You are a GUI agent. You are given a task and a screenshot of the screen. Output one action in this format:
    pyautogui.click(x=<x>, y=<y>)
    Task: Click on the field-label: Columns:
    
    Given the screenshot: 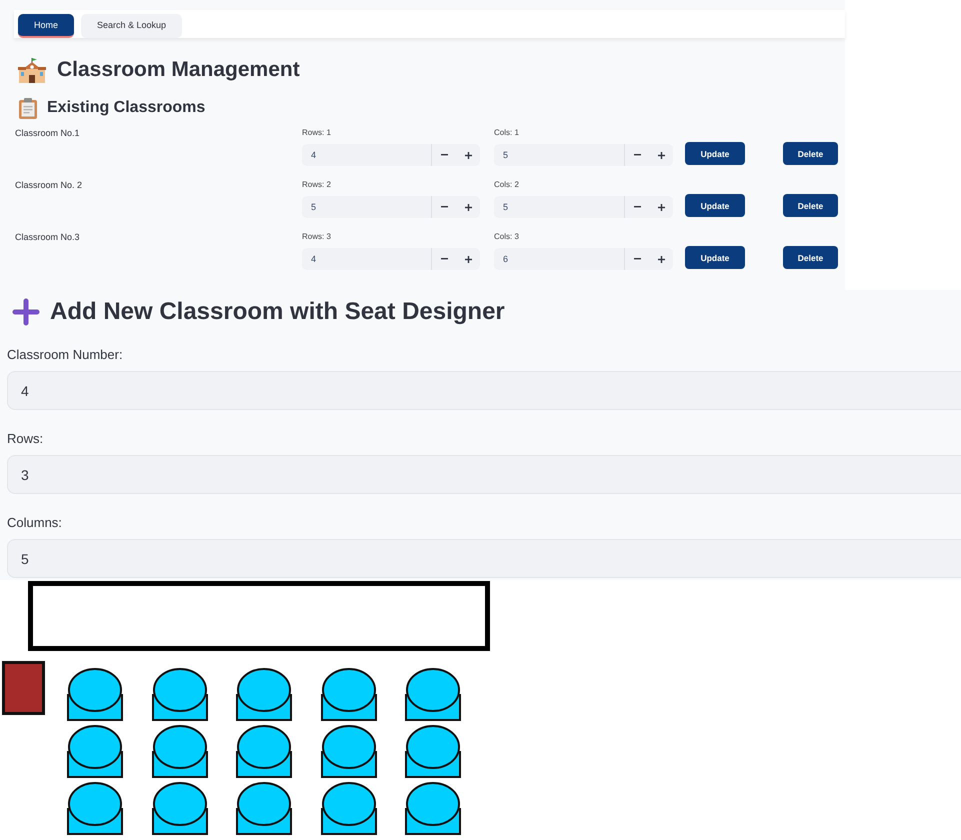 What is the action you would take?
    pyautogui.click(x=34, y=523)
    